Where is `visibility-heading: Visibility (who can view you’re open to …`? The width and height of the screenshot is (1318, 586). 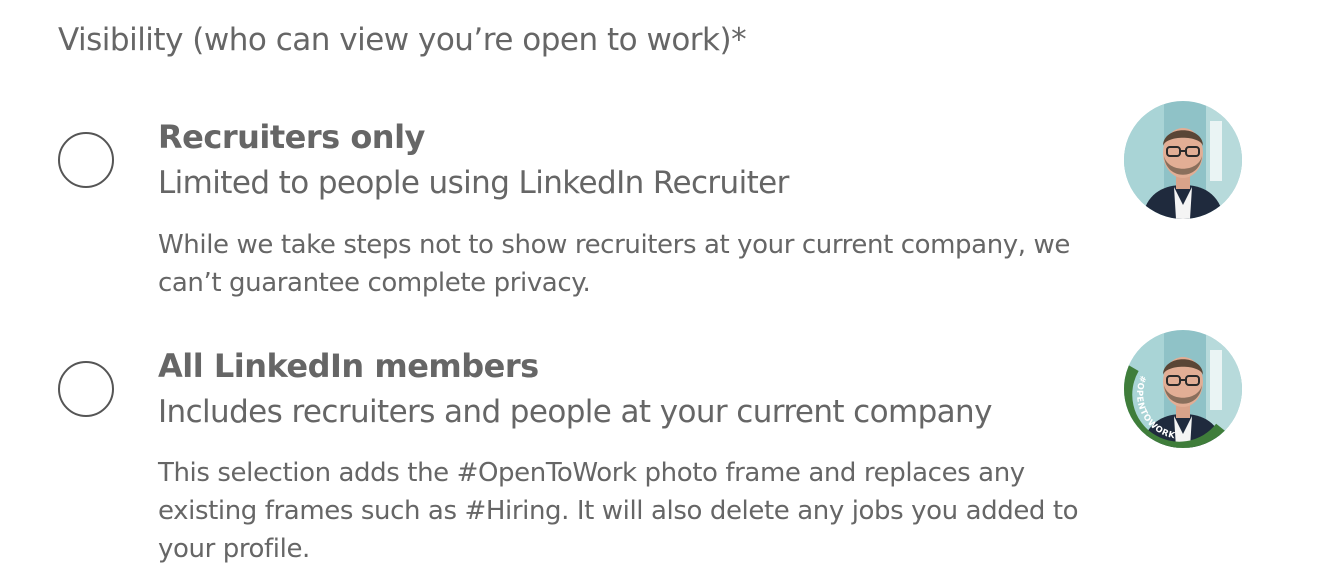 visibility-heading: Visibility (who can view you’re open to … is located at coordinates (402, 40).